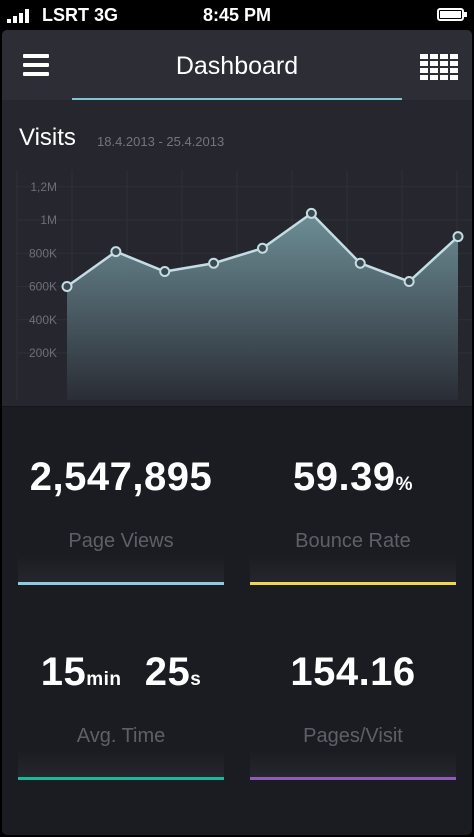 The width and height of the screenshot is (474, 837). Describe the element at coordinates (121, 541) in the screenshot. I see `page-views-label: Page Views` at that location.